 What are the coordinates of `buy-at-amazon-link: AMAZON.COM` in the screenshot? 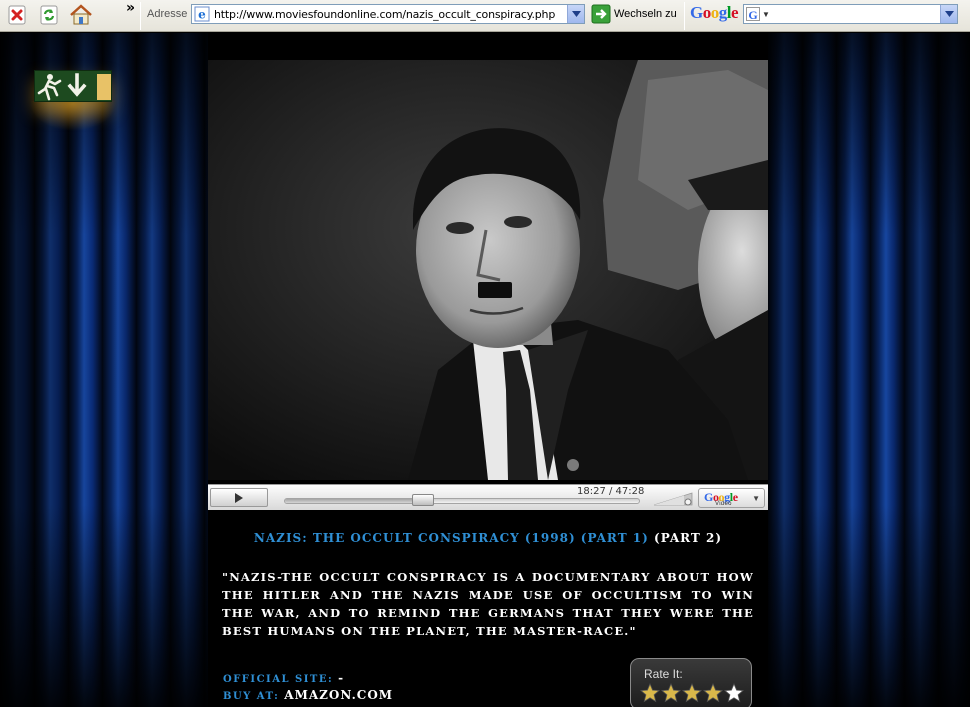 It's located at (338, 695).